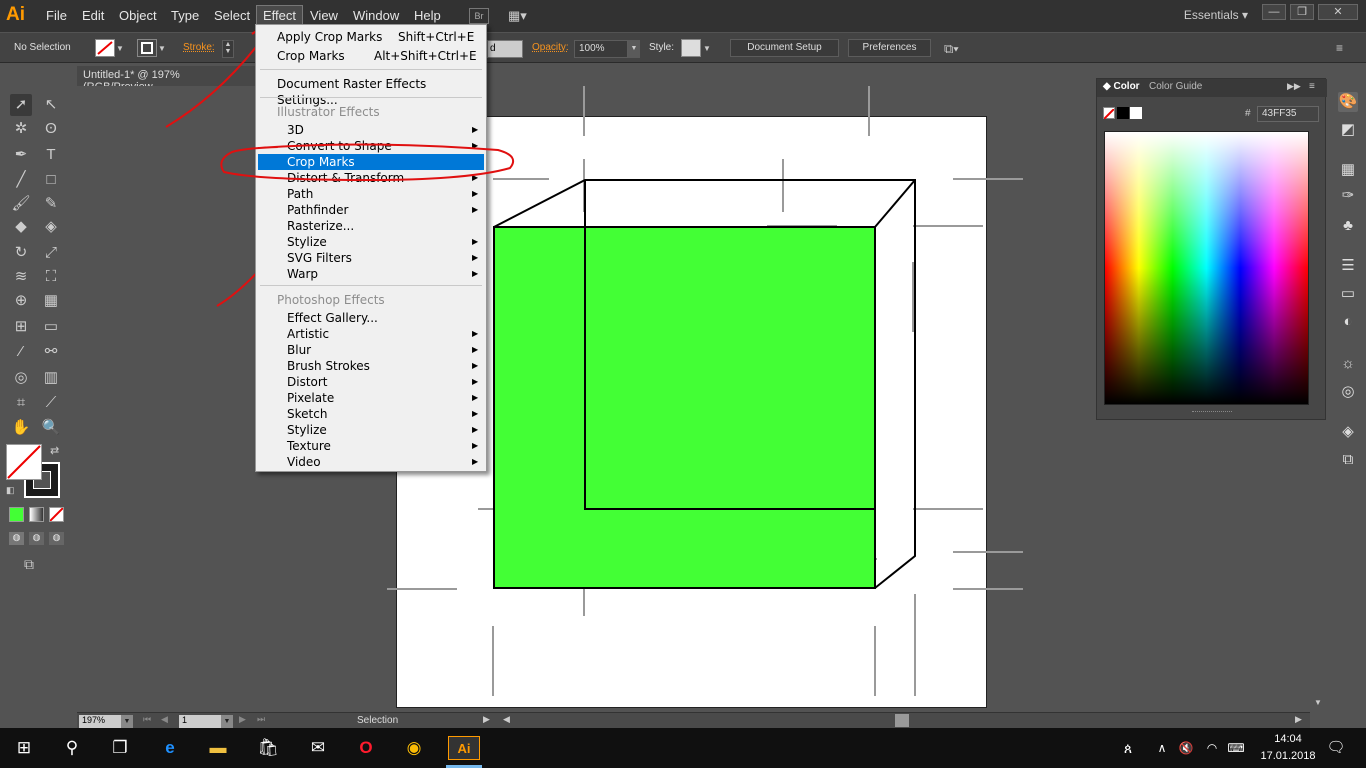 Image resolution: width=1366 pixels, height=768 pixels. I want to click on magic-wand-tool-icon: ✲, so click(21, 129).